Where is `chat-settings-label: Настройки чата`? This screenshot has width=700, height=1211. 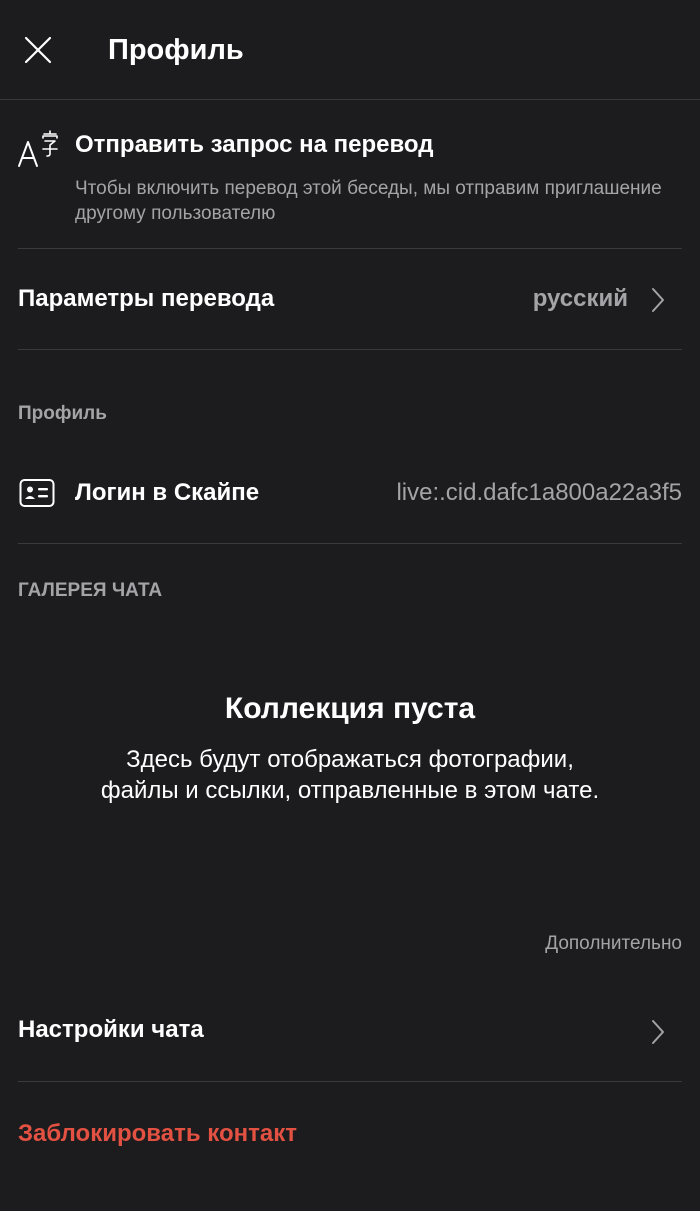 chat-settings-label: Настройки чата is located at coordinates (111, 1029).